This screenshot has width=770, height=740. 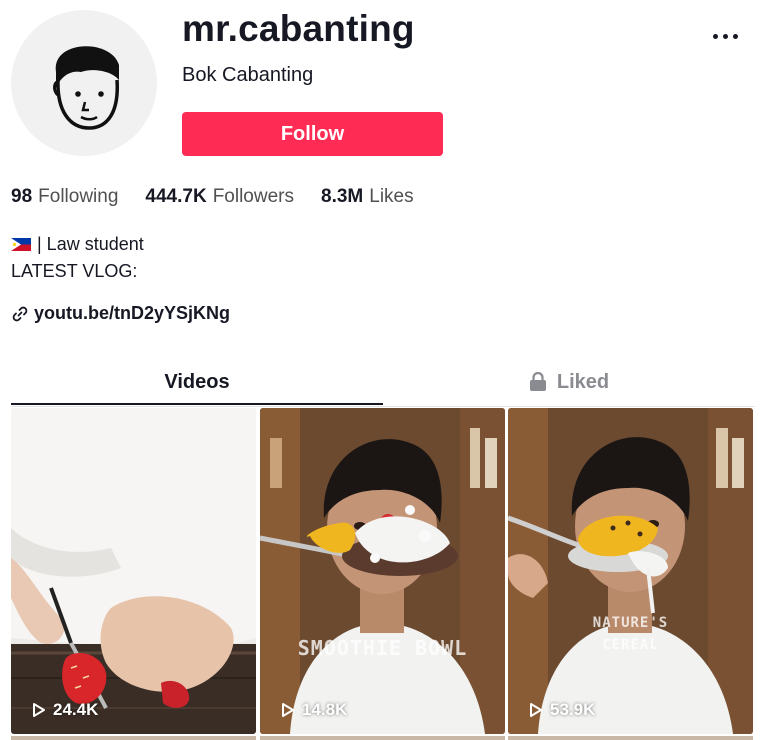 I want to click on tab-videos: Videos, so click(x=197, y=382).